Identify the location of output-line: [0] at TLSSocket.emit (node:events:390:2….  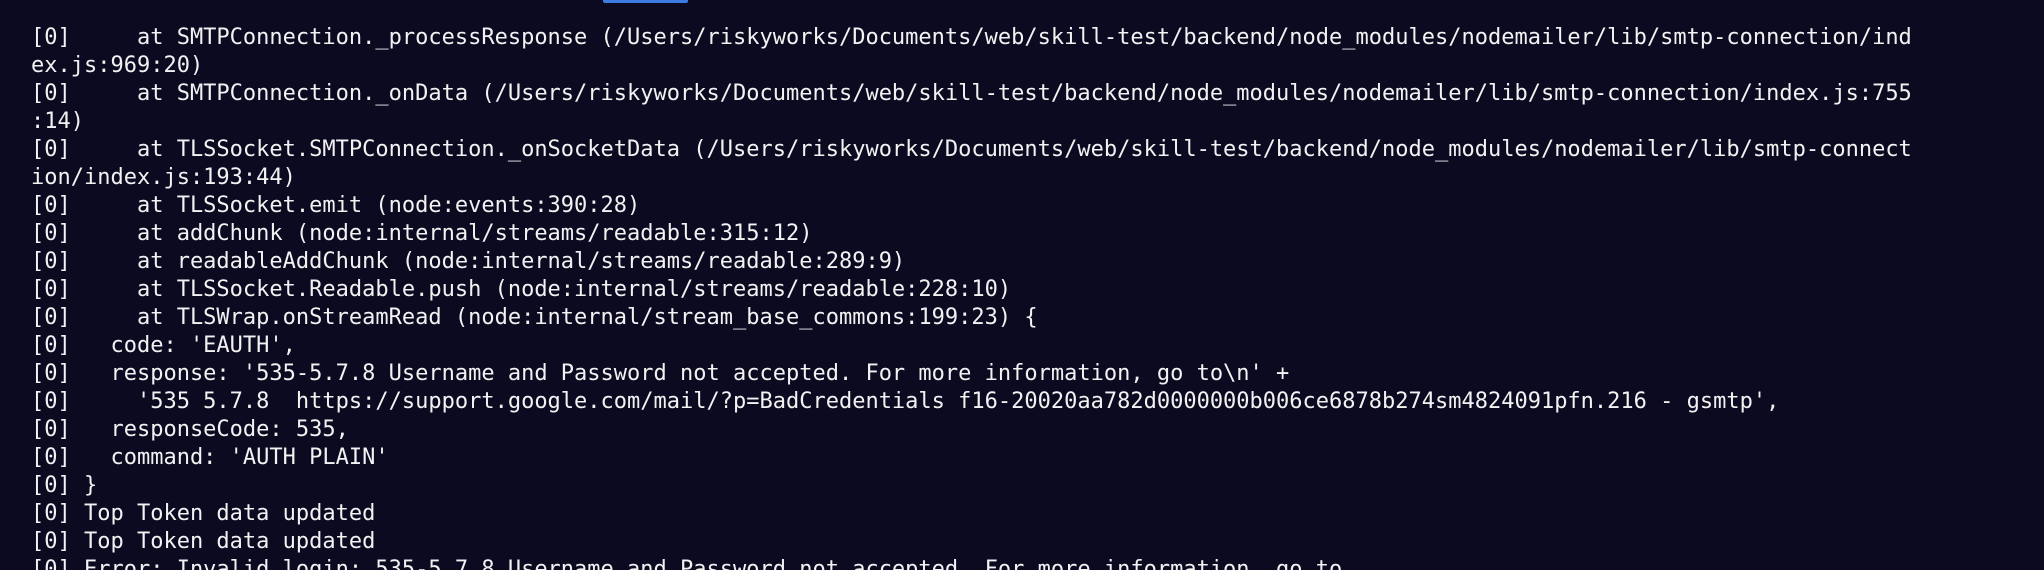
(336, 205).